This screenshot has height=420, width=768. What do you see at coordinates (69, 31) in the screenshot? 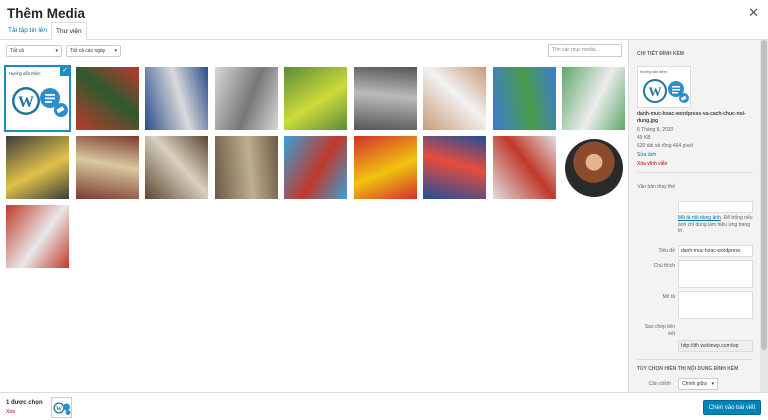
I see `tab-library: Thư viện` at bounding box center [69, 31].